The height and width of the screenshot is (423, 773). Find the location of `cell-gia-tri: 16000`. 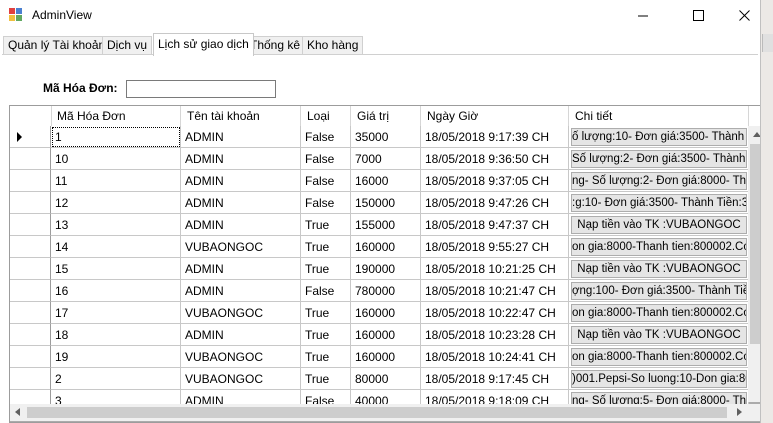

cell-gia-tri: 16000 is located at coordinates (386, 181).